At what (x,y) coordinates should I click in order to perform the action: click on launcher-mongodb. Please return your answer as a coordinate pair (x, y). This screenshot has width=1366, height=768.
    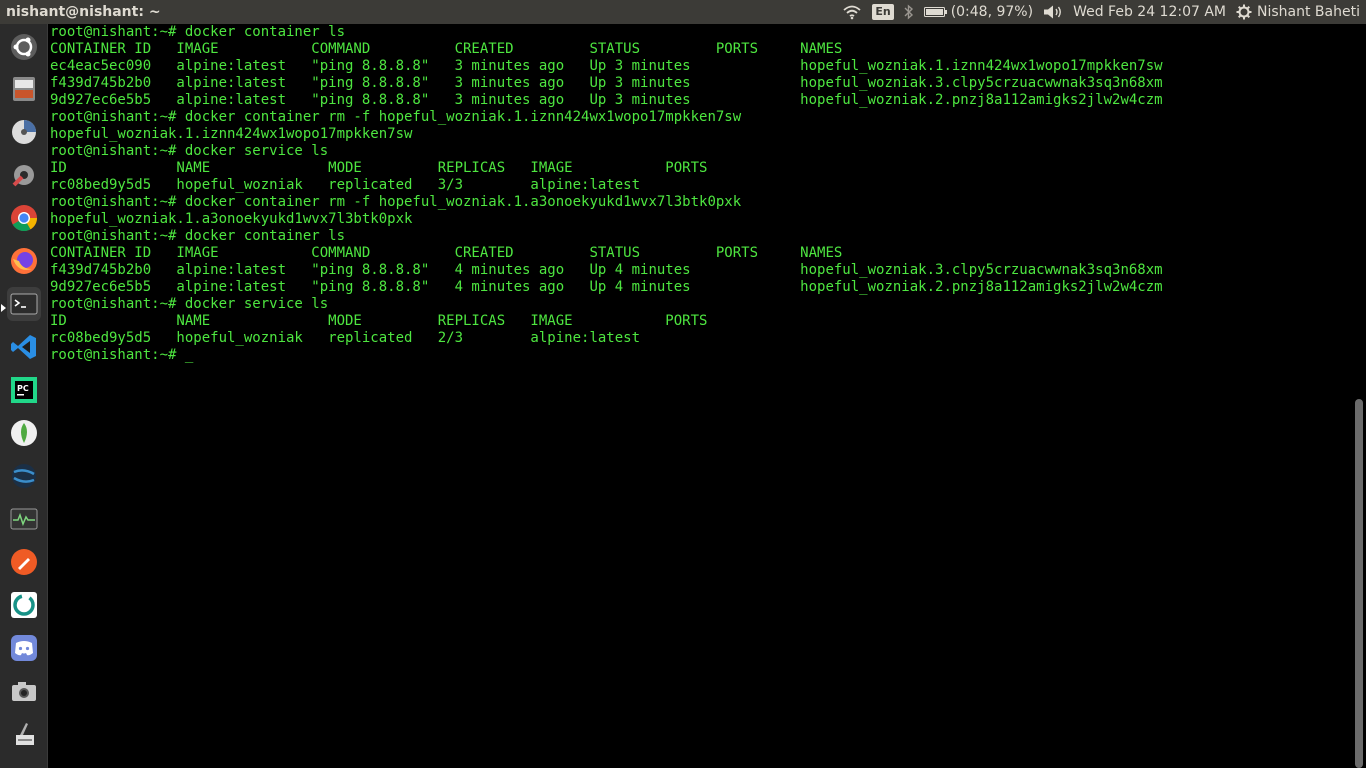
    Looking at the image, I should click on (24, 433).